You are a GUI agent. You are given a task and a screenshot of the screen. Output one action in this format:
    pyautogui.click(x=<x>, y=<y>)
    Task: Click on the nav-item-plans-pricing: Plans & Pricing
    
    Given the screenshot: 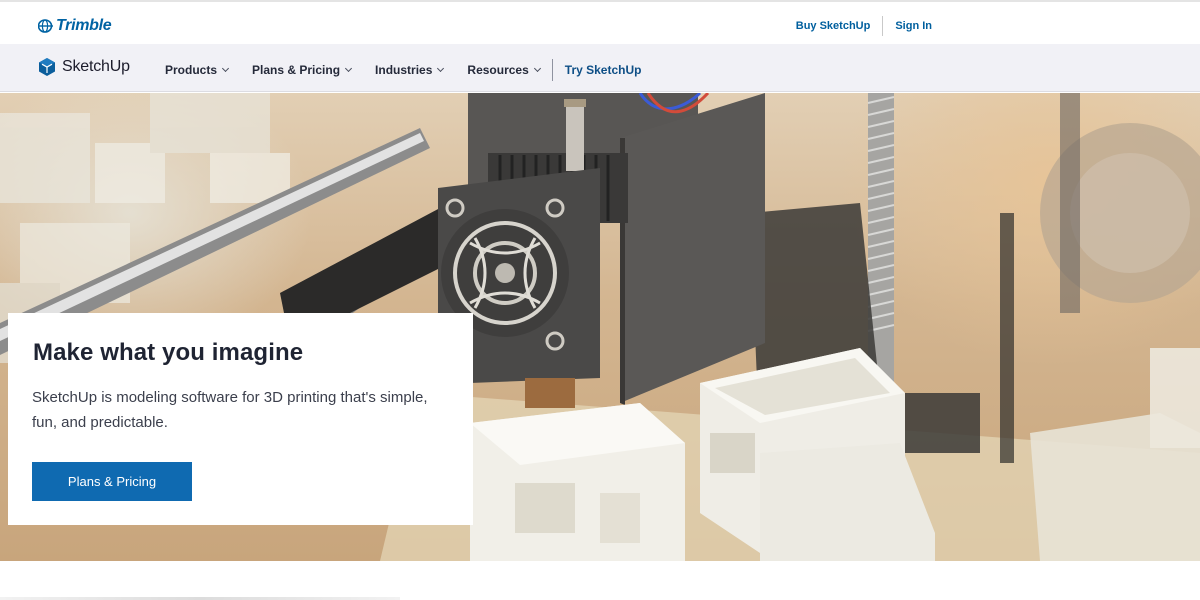 What is the action you would take?
    pyautogui.click(x=302, y=70)
    